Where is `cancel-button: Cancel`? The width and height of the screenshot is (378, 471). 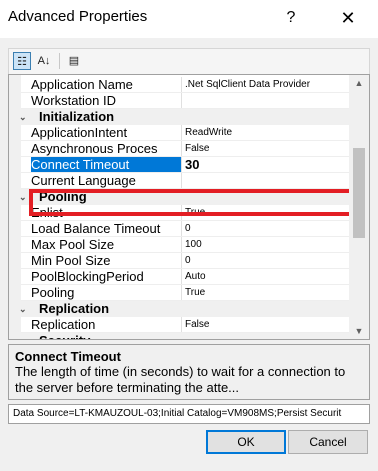 cancel-button: Cancel is located at coordinates (328, 442).